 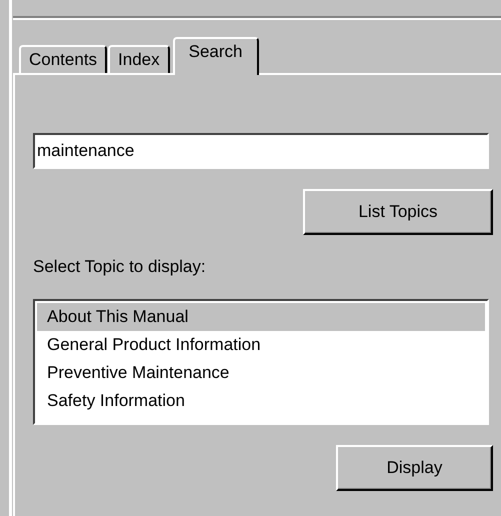 What do you see at coordinates (414, 468) in the screenshot?
I see `display-button: Display` at bounding box center [414, 468].